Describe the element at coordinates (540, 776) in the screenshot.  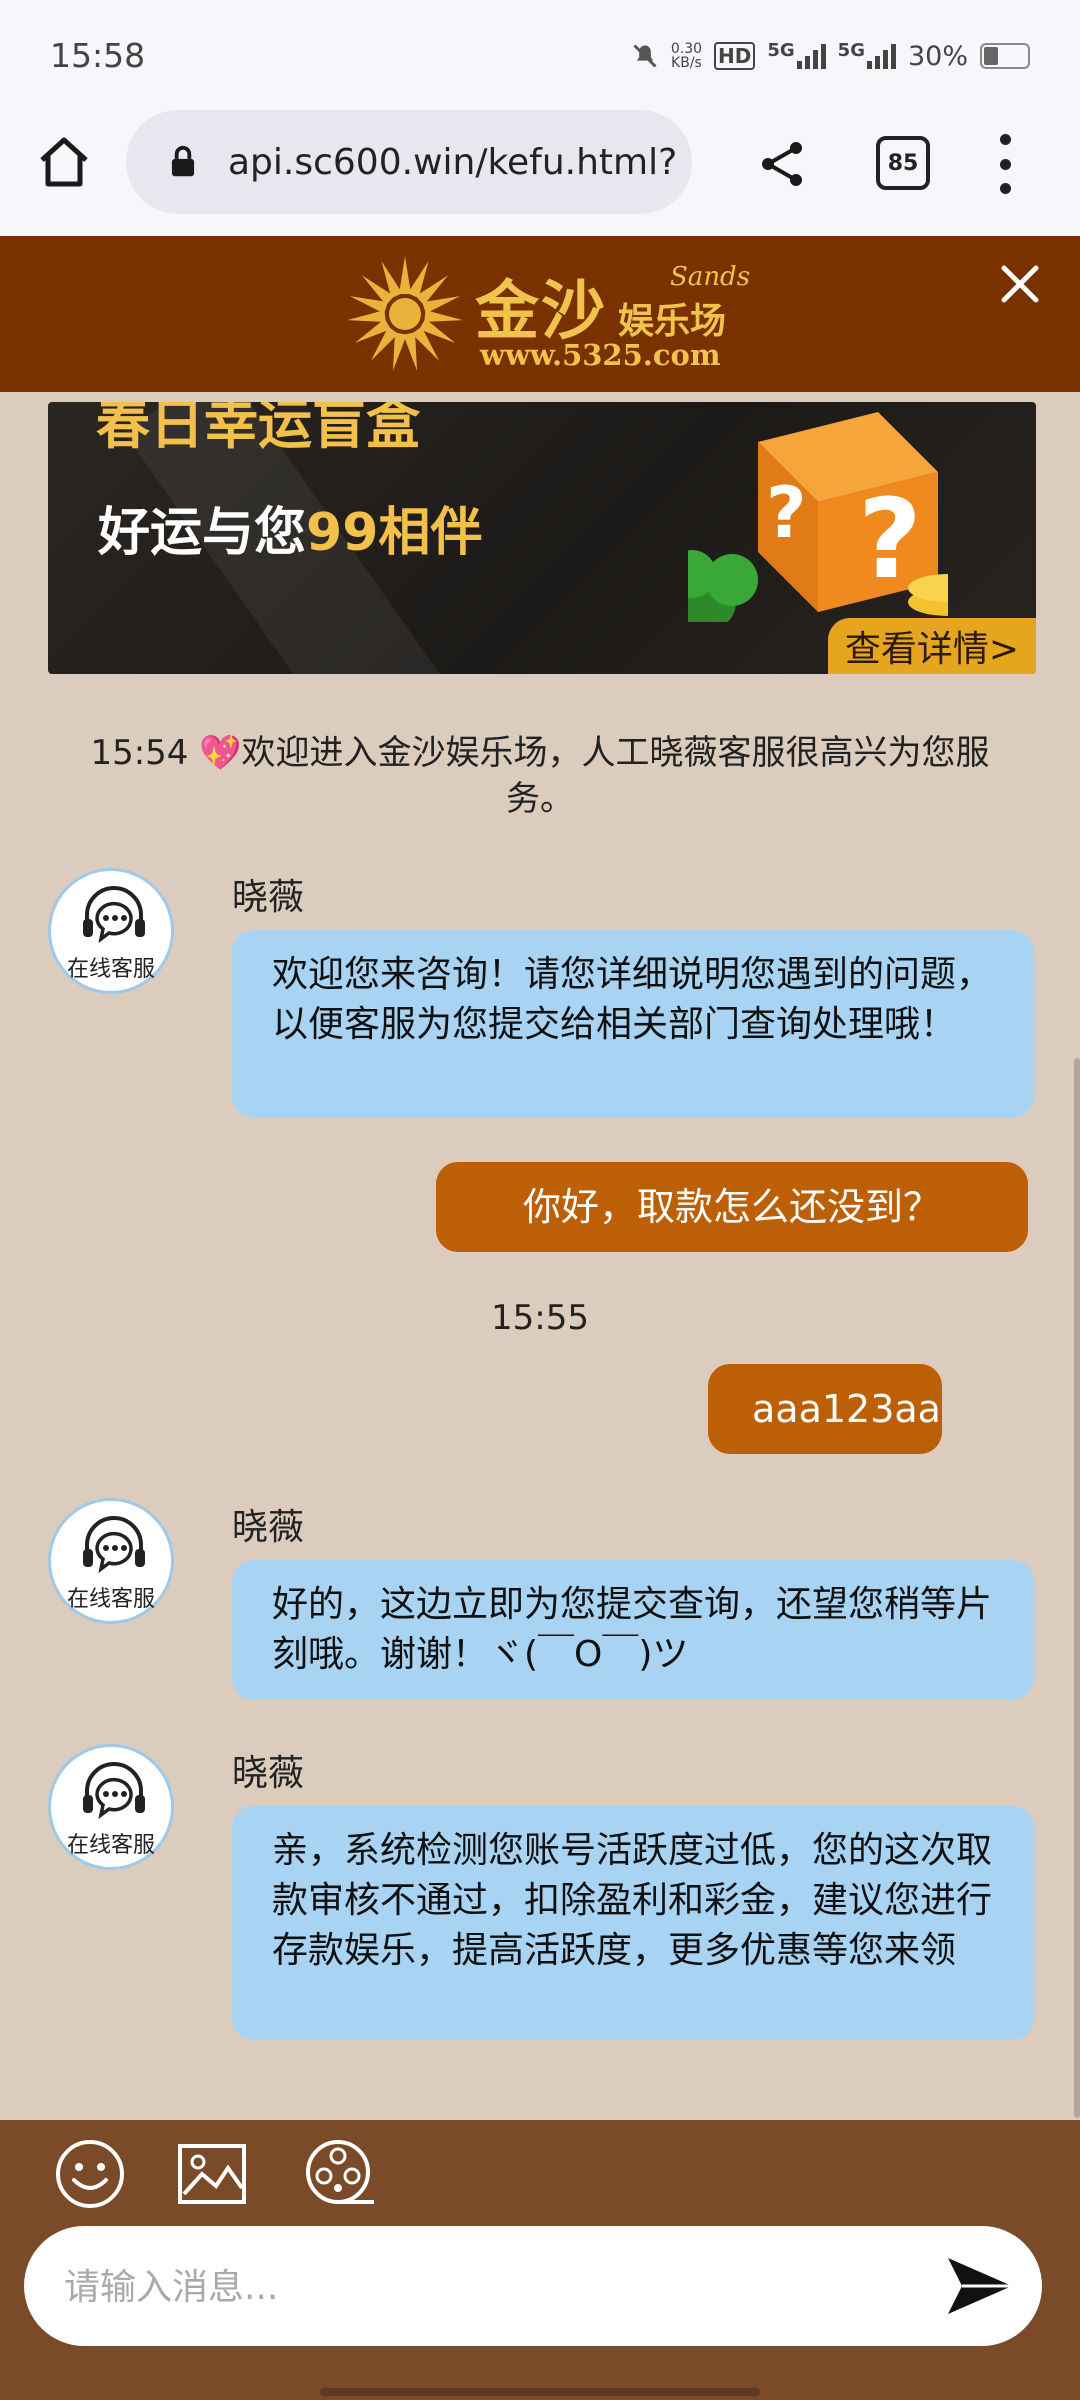
I see `welcome-message: 15:54 💖欢迎进入金沙娱乐场，人工晓薇客服很高兴为您服务。` at that location.